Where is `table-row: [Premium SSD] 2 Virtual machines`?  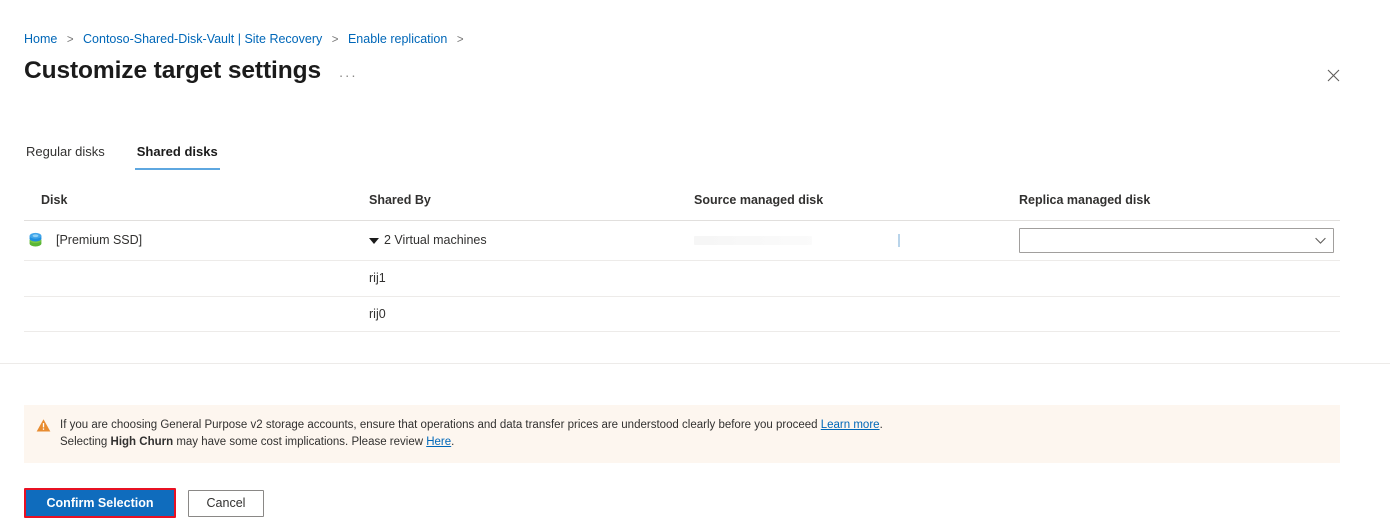
table-row: [Premium SSD] 2 Virtual machines is located at coordinates (682, 240).